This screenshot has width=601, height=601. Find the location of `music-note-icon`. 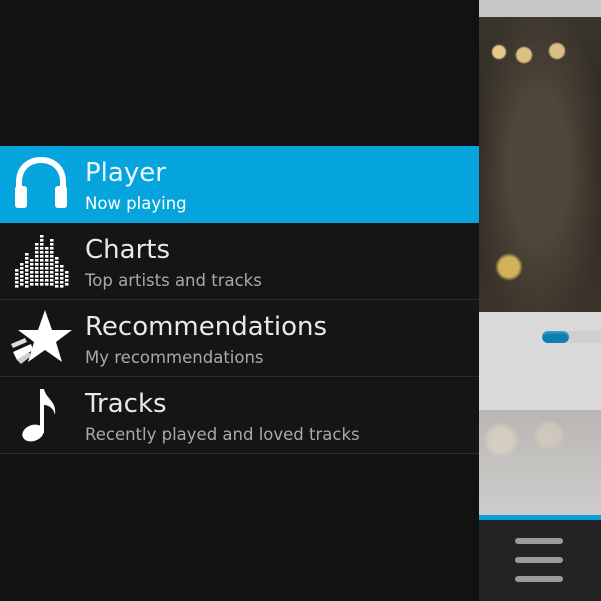

music-note-icon is located at coordinates (41, 415).